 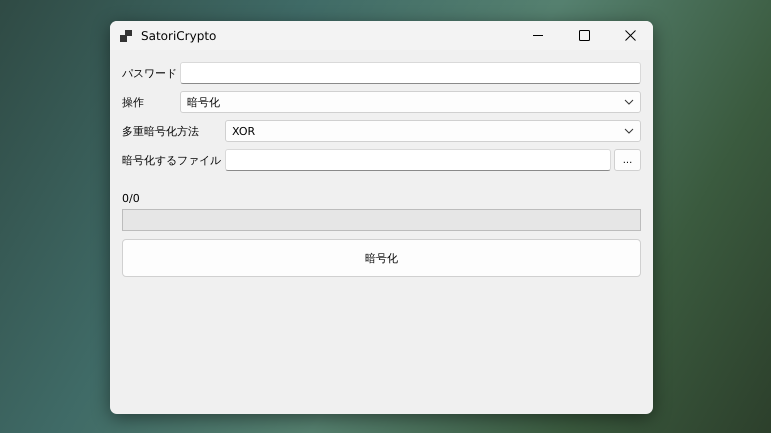 What do you see at coordinates (630, 35) in the screenshot?
I see `close-icon` at bounding box center [630, 35].